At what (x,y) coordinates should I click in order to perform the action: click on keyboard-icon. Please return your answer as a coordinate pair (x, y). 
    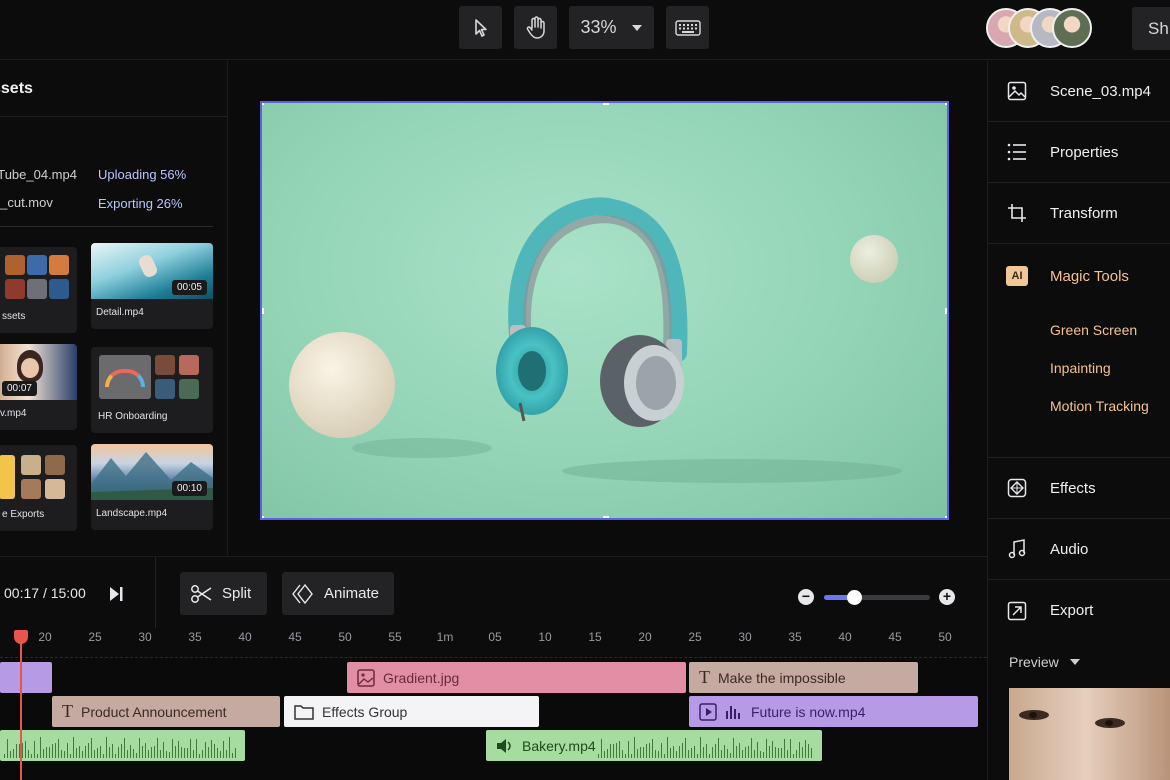
    Looking at the image, I should click on (687, 27).